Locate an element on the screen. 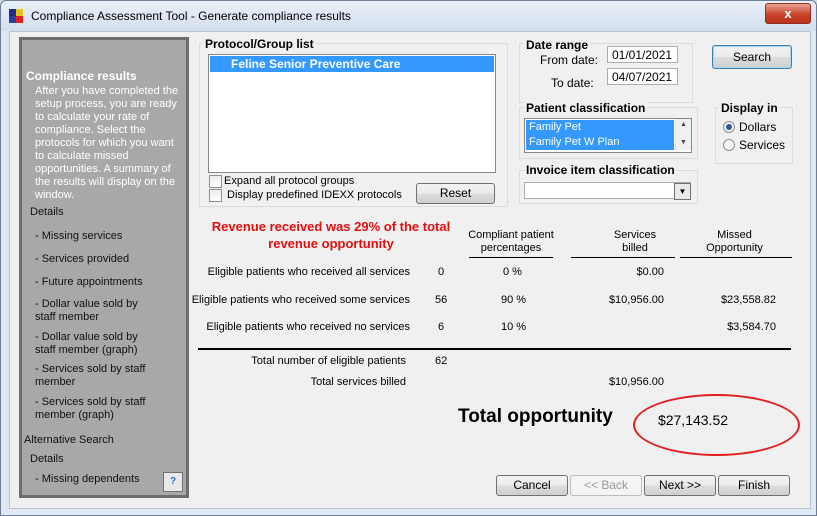  to-date-input: 04/07/2021 is located at coordinates (642, 76).